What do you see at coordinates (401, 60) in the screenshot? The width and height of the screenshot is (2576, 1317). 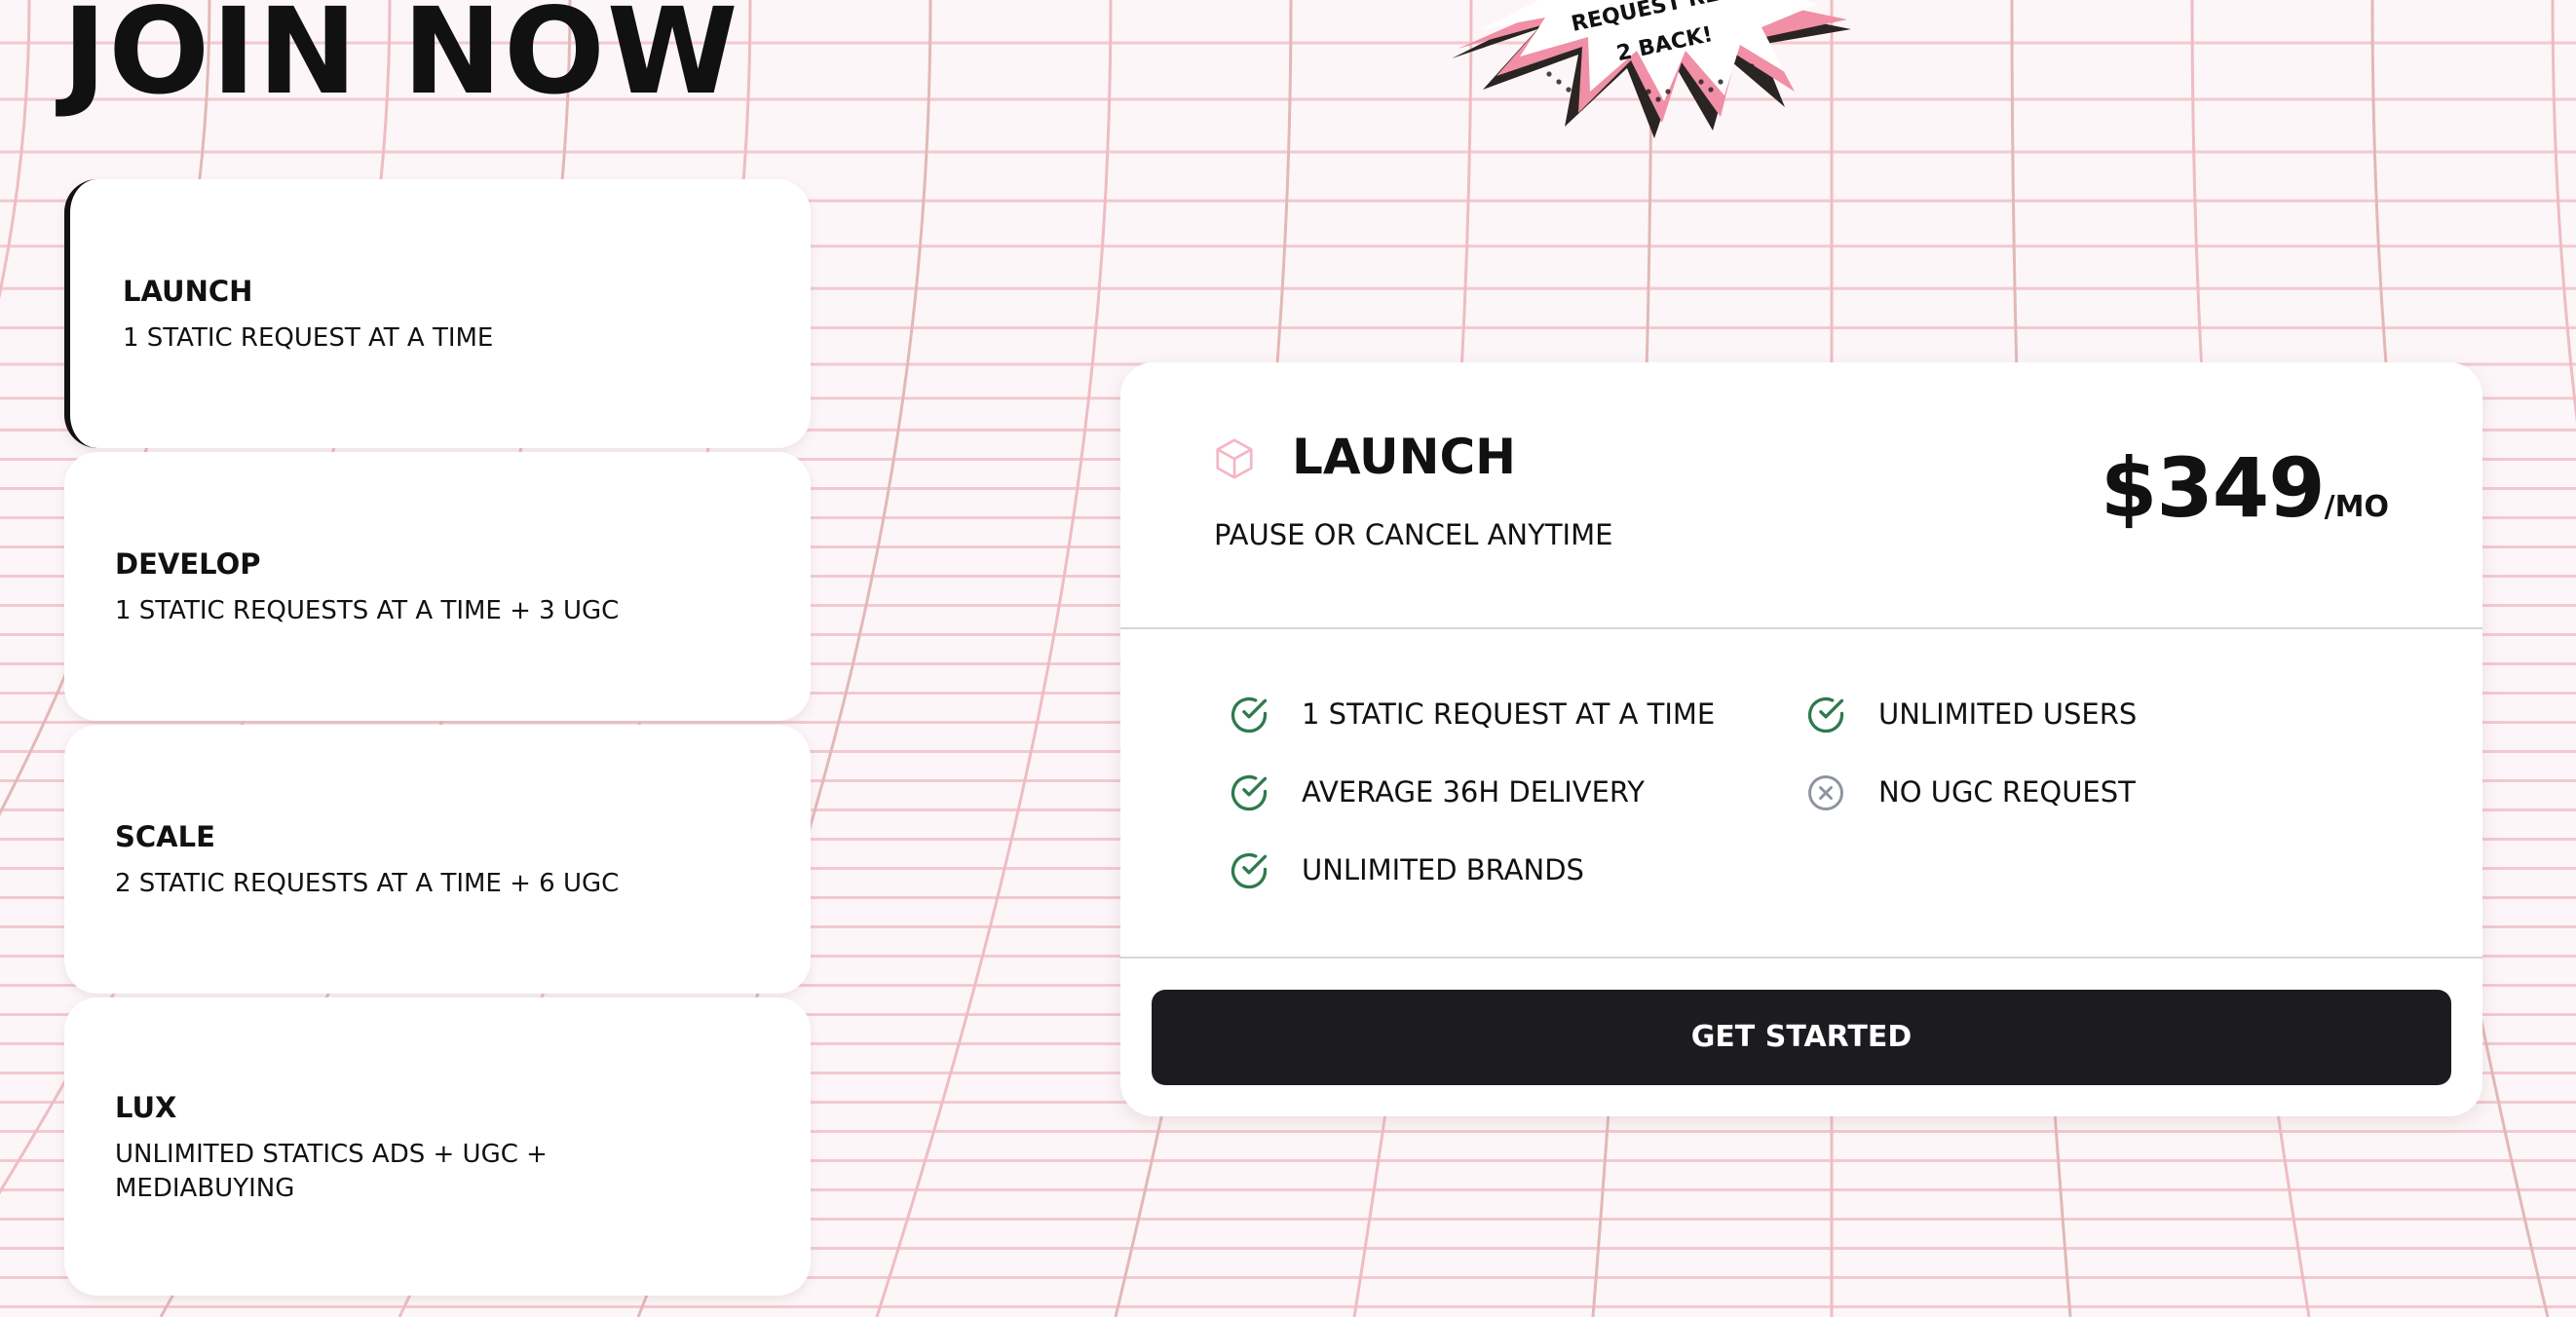 I see `page-title: JOIN NOW` at bounding box center [401, 60].